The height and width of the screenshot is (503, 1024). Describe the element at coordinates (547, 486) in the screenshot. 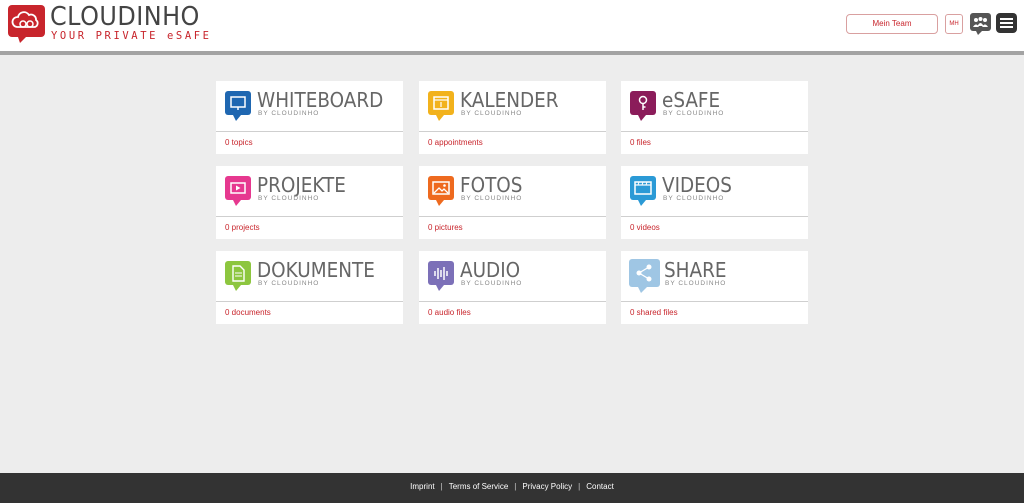

I see `footer-link-privacy: Privacy Policy` at that location.